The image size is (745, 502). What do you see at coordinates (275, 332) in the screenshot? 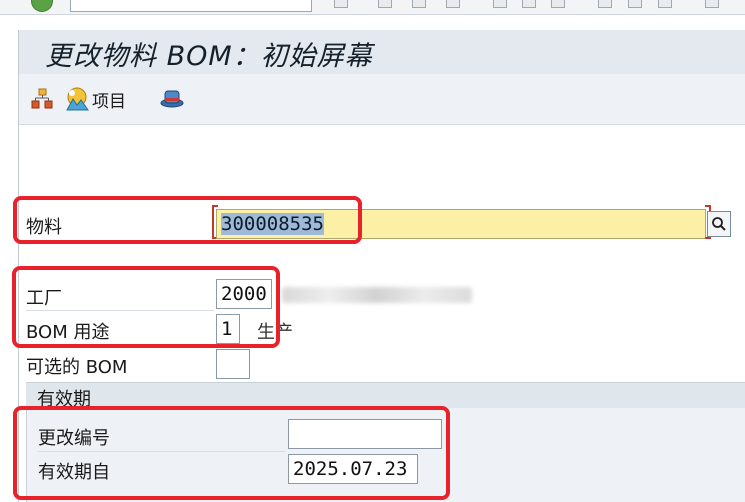
I see `bom-usage-description: 生产` at bounding box center [275, 332].